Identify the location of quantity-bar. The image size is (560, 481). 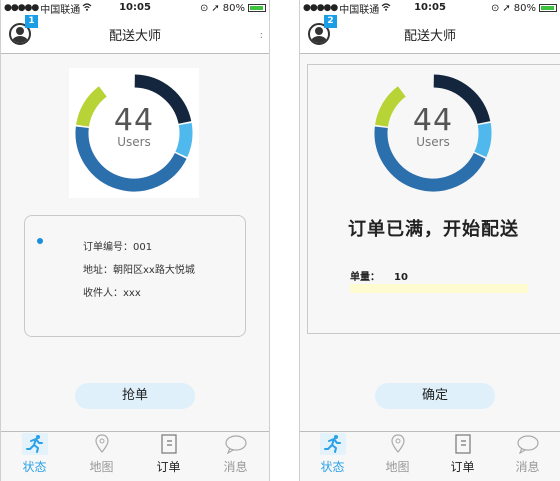
(439, 288).